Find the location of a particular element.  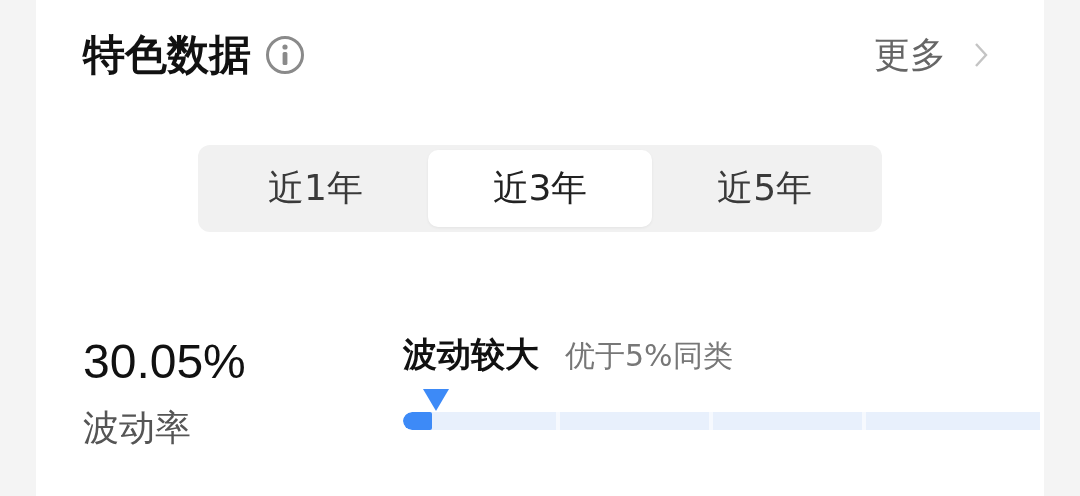

more-link: 更多 is located at coordinates (931, 55).